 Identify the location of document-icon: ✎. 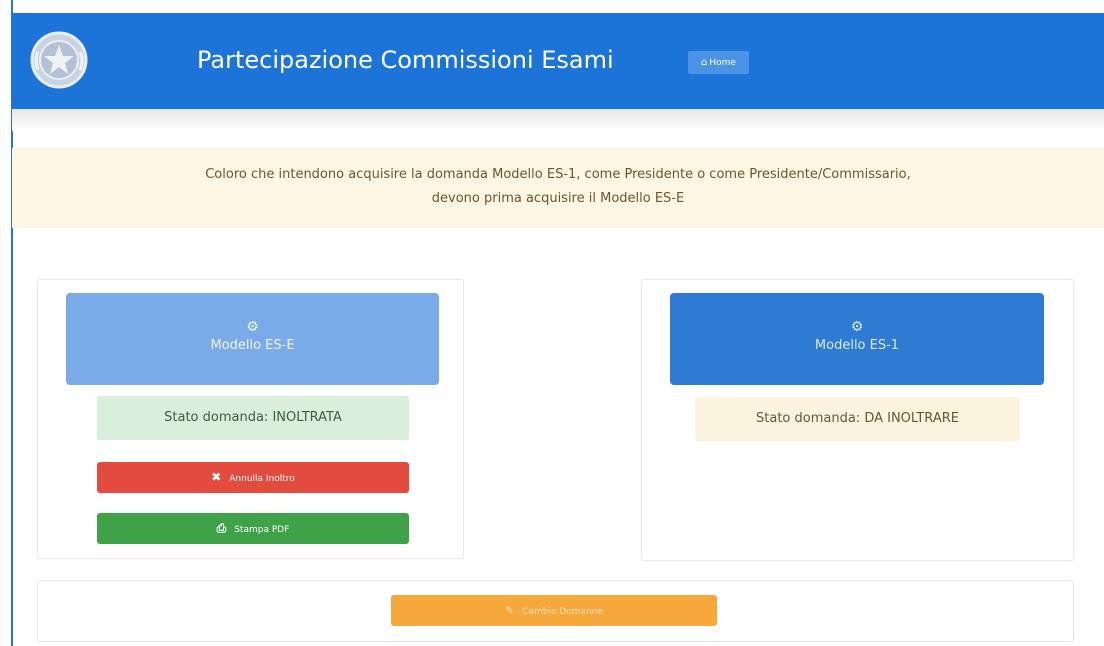
(509, 610).